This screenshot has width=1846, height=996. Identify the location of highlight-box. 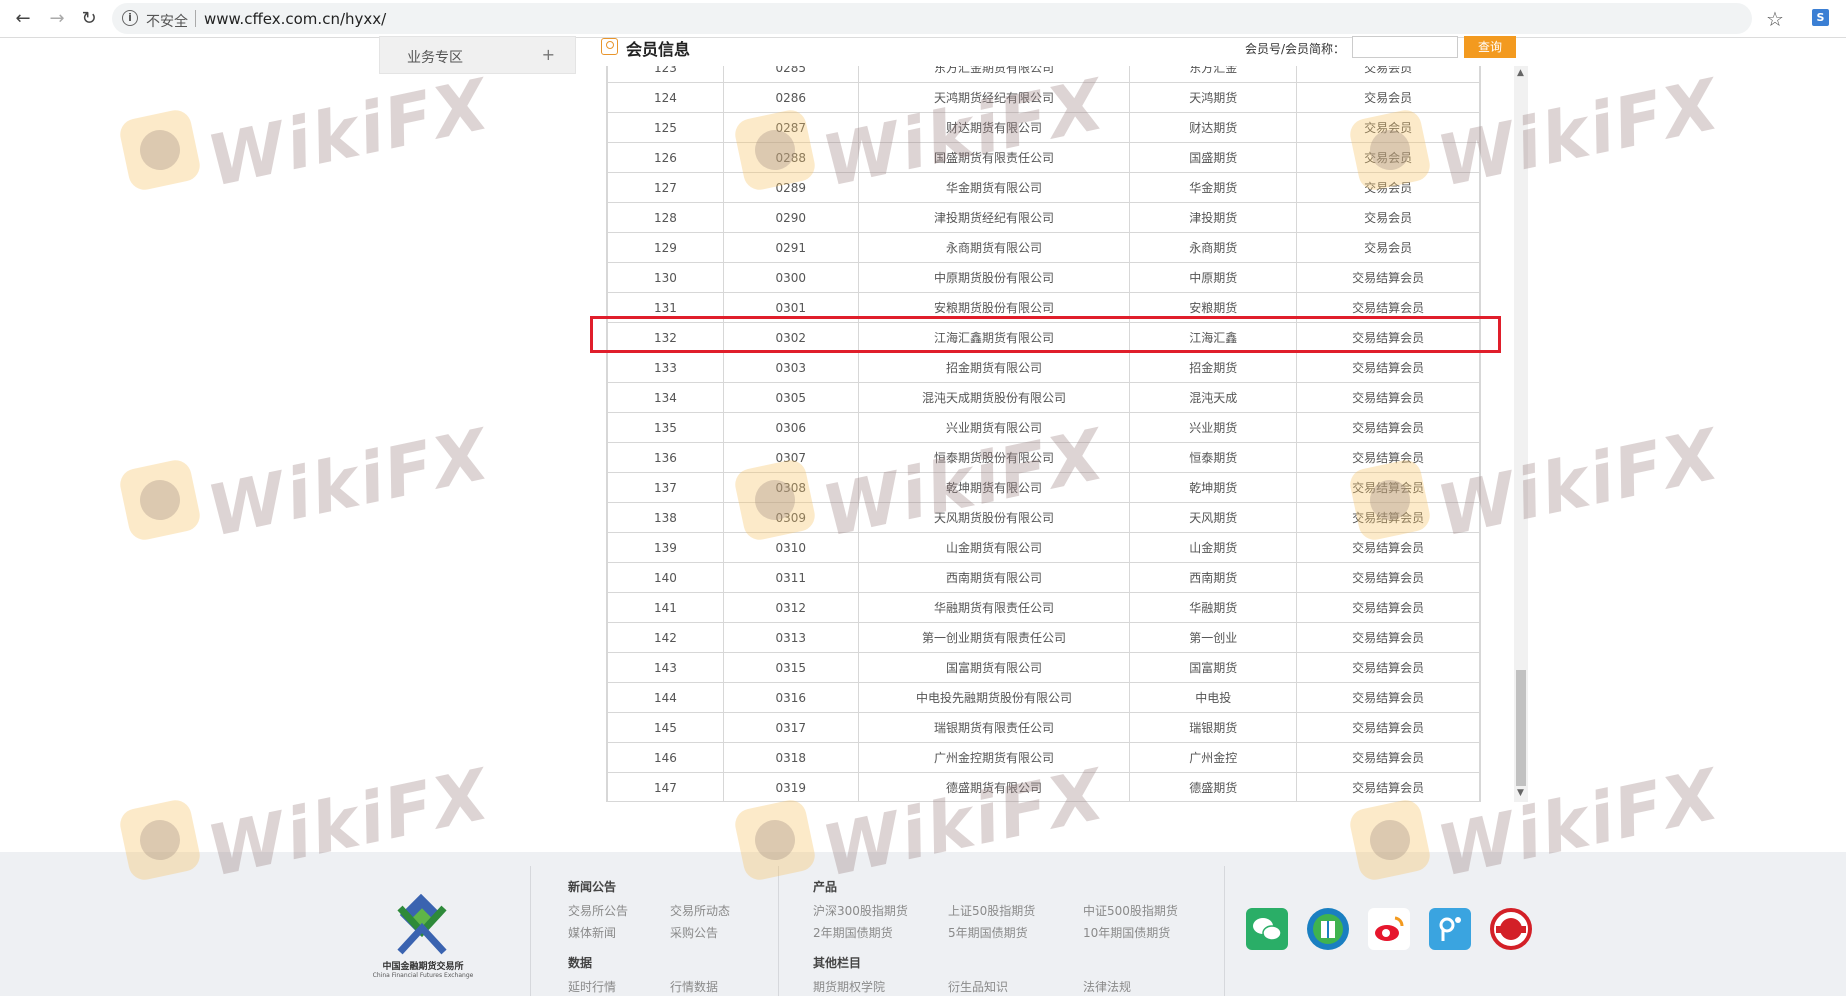
(1045, 334).